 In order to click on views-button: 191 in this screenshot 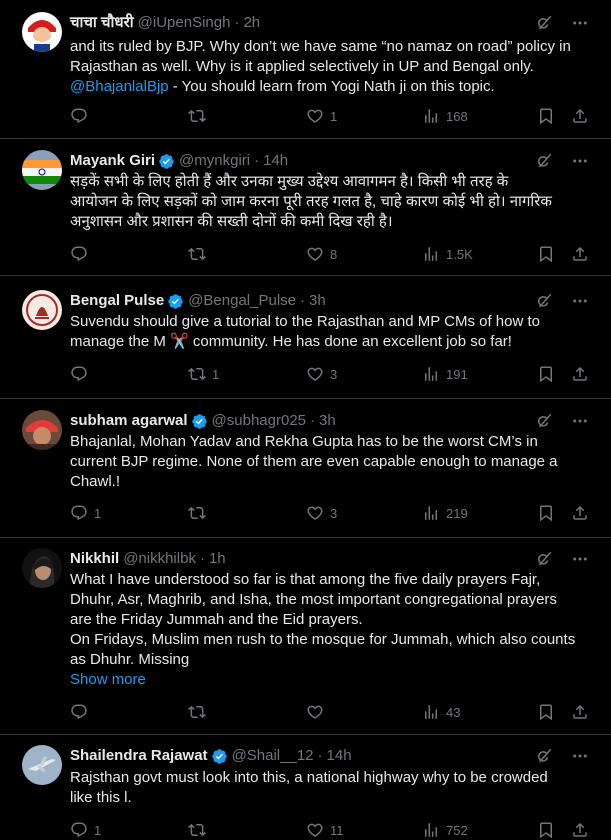, I will do `click(445, 374)`.